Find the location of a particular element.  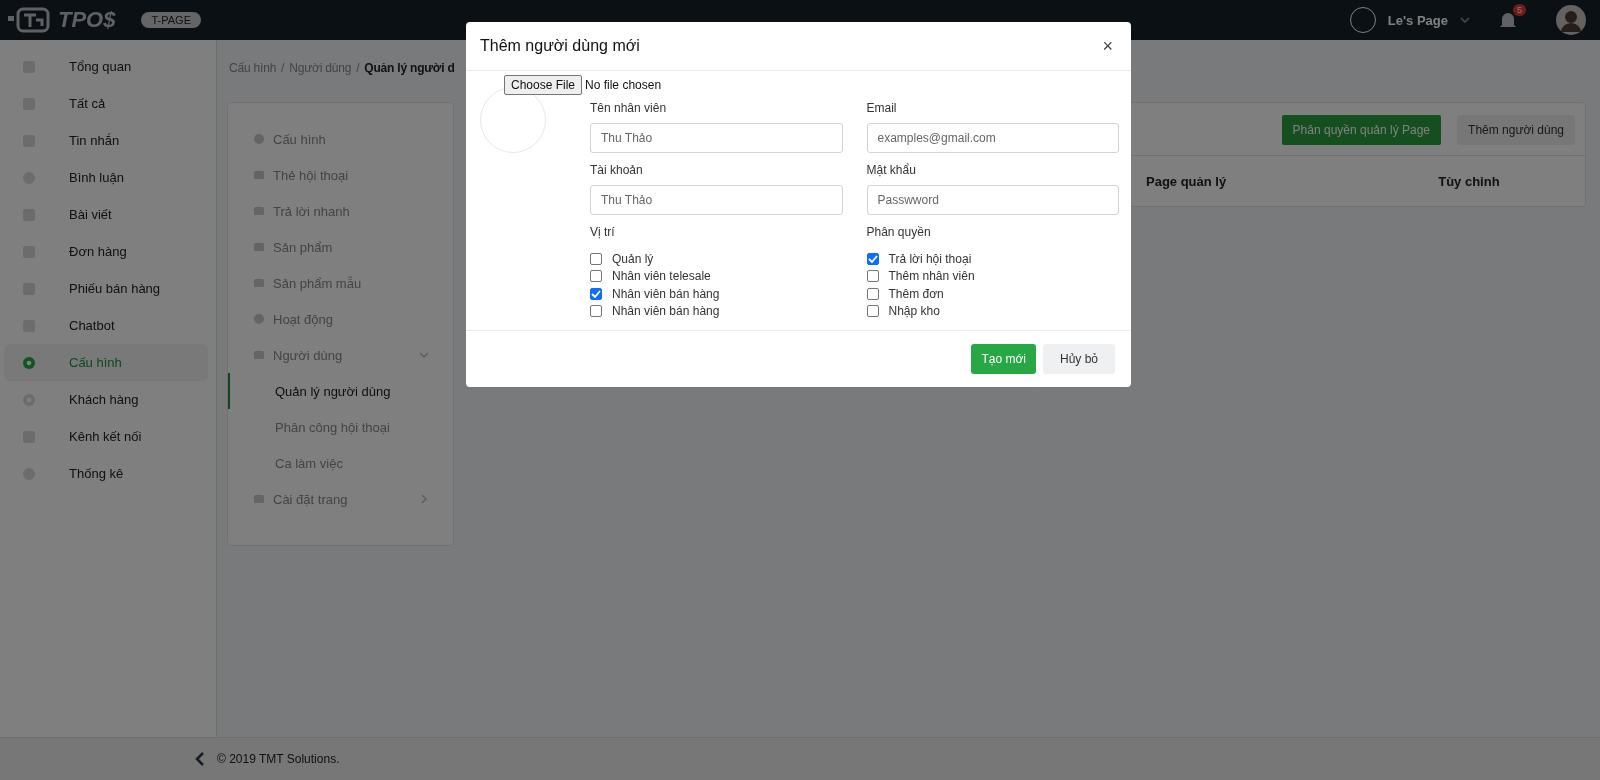

sidebar-item: Tin nhắn is located at coordinates (106, 140).